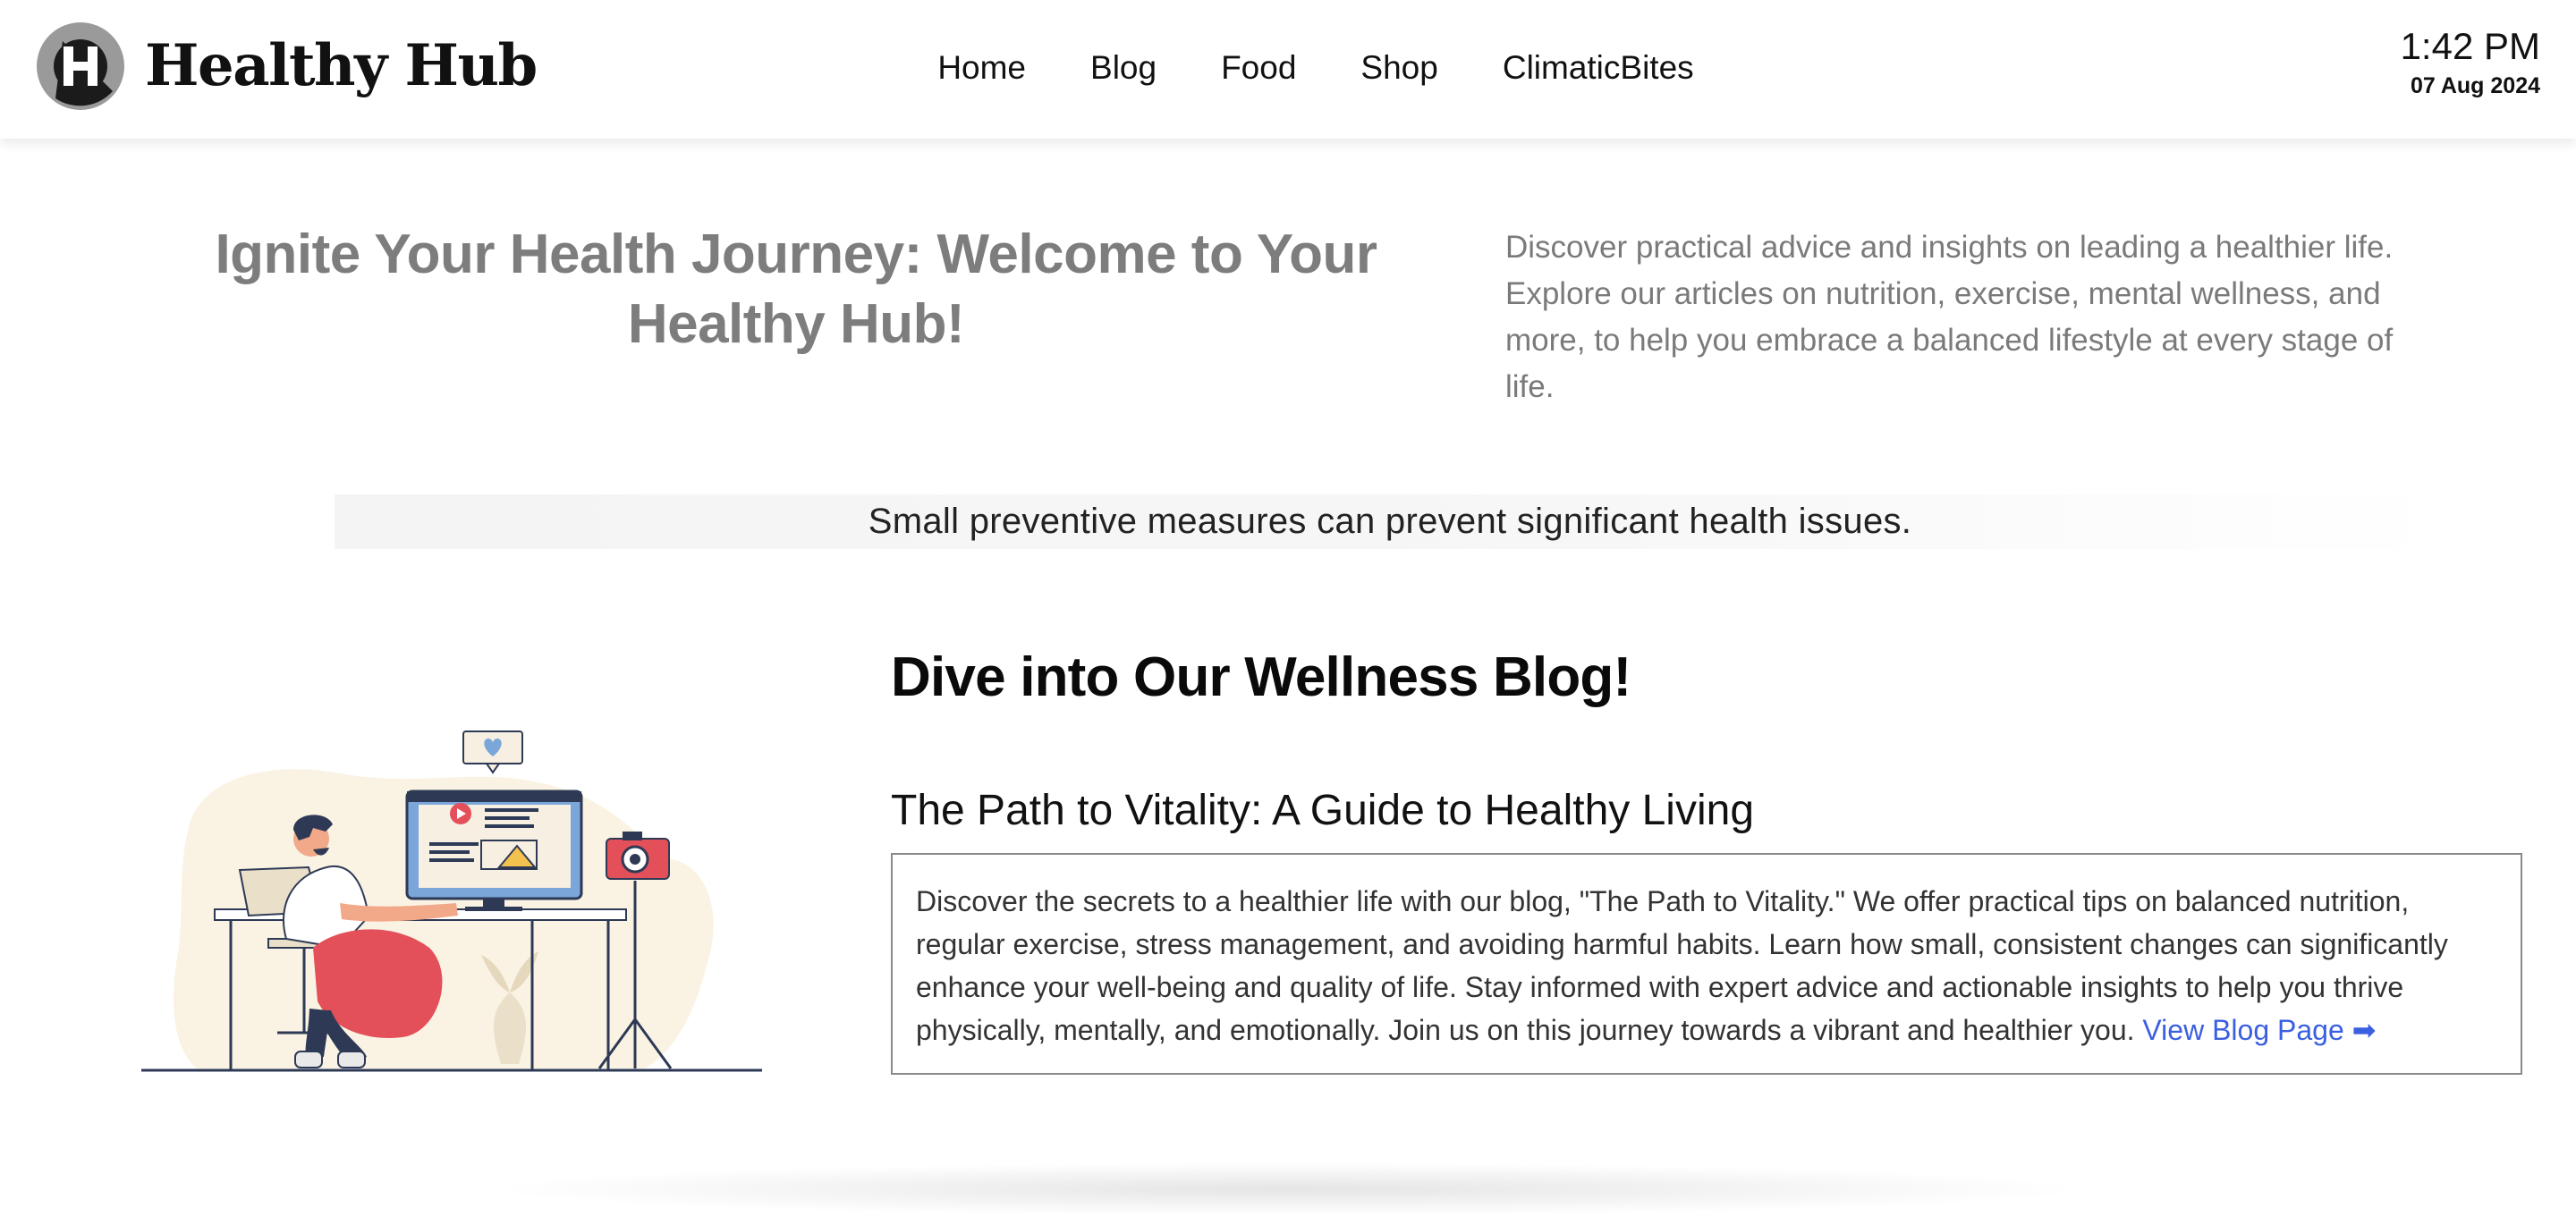 This screenshot has height=1216, width=2576. I want to click on nav-blog: Blog, so click(1123, 68).